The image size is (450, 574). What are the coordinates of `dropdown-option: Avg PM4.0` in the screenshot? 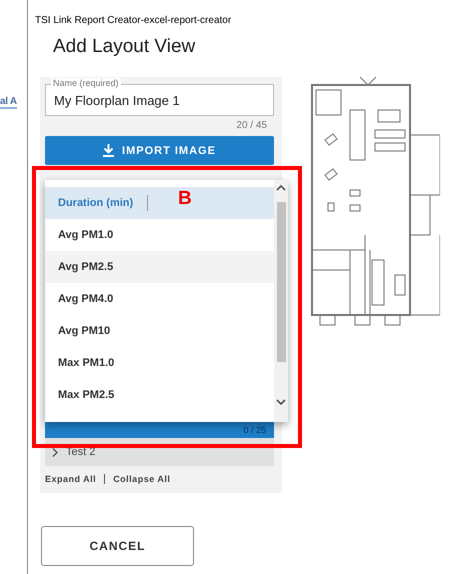 It's located at (159, 299).